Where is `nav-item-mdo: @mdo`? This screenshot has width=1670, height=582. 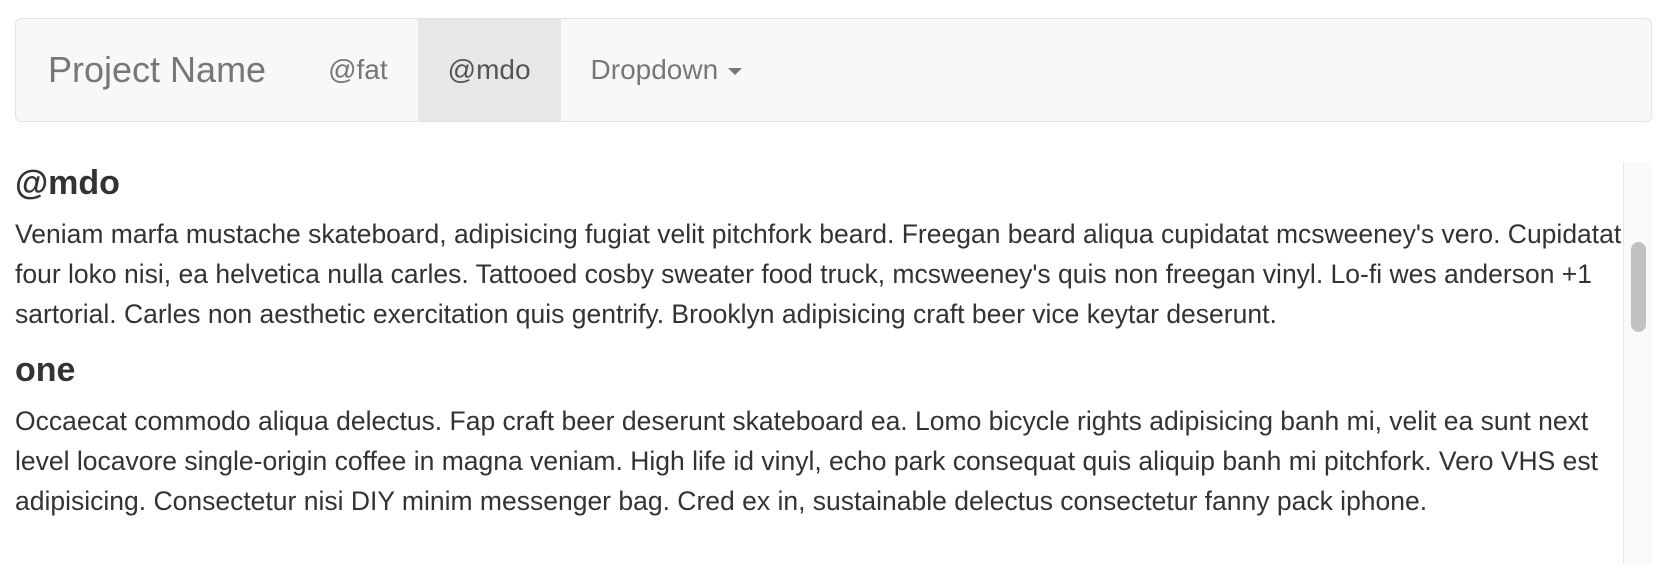 nav-item-mdo: @mdo is located at coordinates (489, 70).